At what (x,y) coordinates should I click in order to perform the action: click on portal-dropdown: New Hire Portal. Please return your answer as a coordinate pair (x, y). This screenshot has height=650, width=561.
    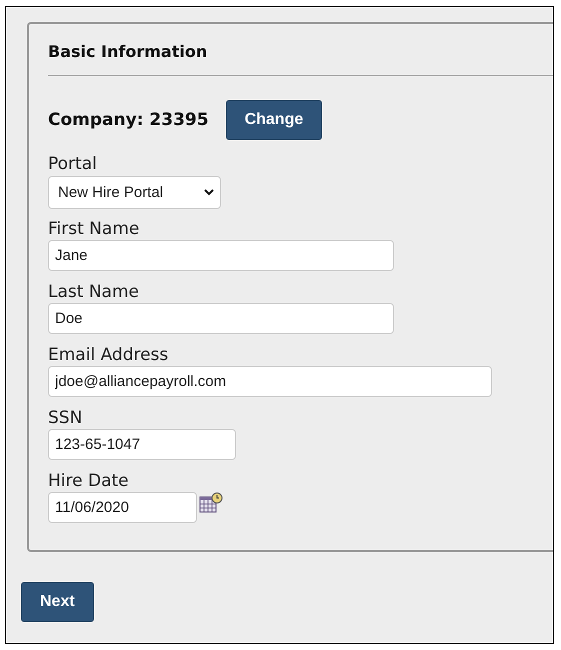
    Looking at the image, I should click on (134, 192).